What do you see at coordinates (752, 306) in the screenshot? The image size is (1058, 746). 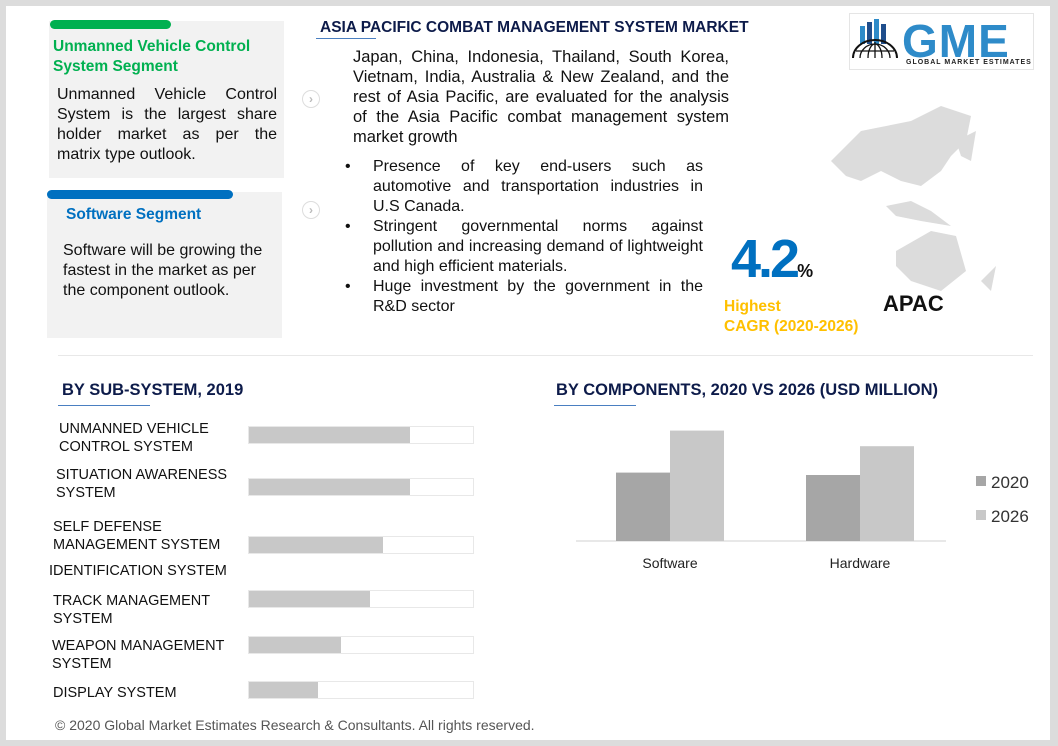 I see `cagr-label-line: Highest` at bounding box center [752, 306].